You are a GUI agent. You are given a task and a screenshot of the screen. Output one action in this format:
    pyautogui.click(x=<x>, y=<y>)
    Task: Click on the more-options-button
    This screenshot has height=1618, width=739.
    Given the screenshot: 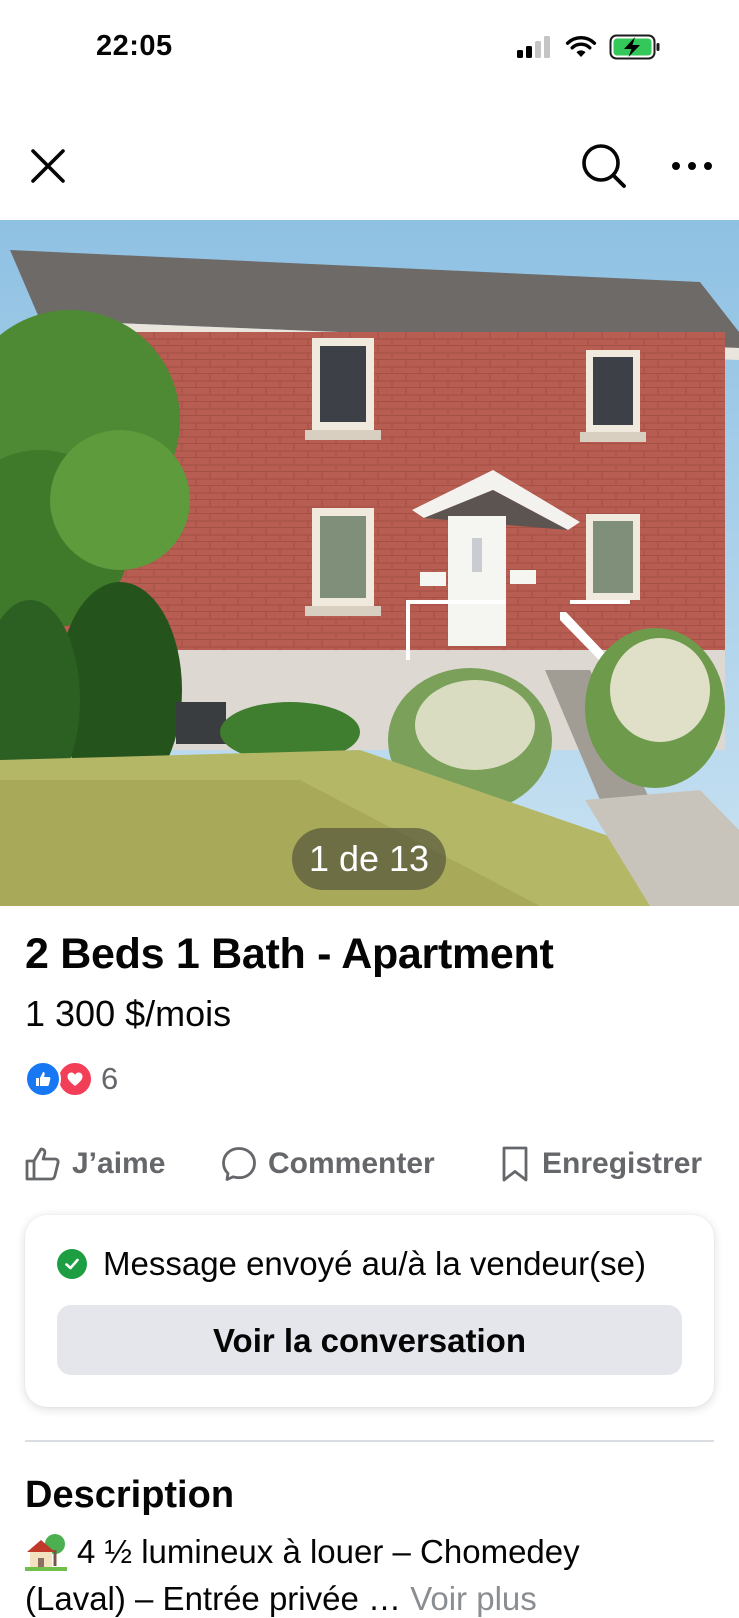 What is the action you would take?
    pyautogui.click(x=692, y=166)
    